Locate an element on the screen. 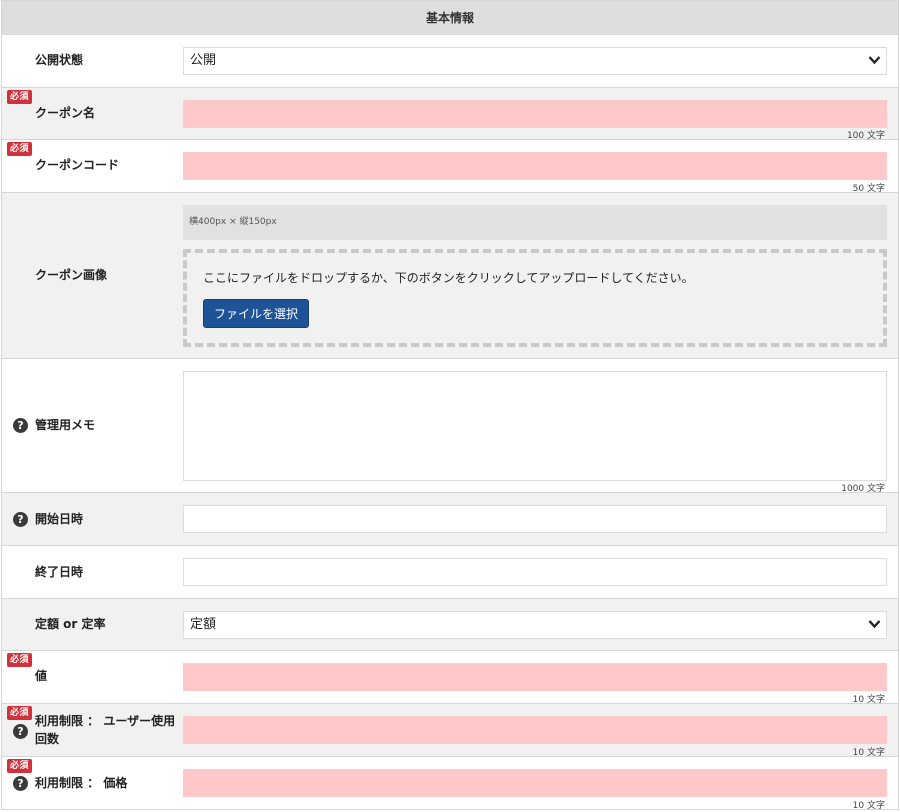  row-start-date: ? 開始日時 is located at coordinates (450, 519).